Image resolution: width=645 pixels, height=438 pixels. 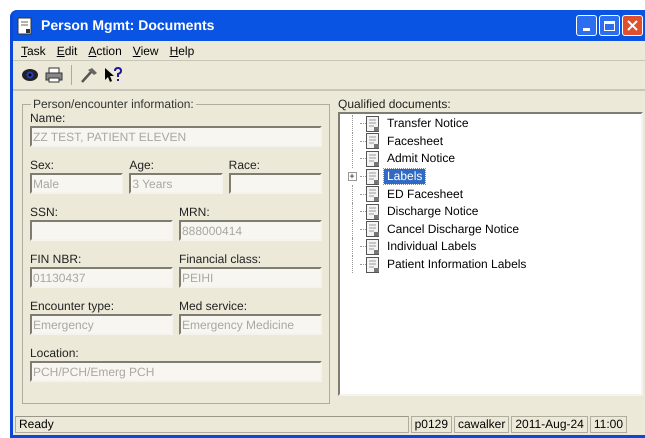 I want to click on app-icon, so click(x=25, y=25).